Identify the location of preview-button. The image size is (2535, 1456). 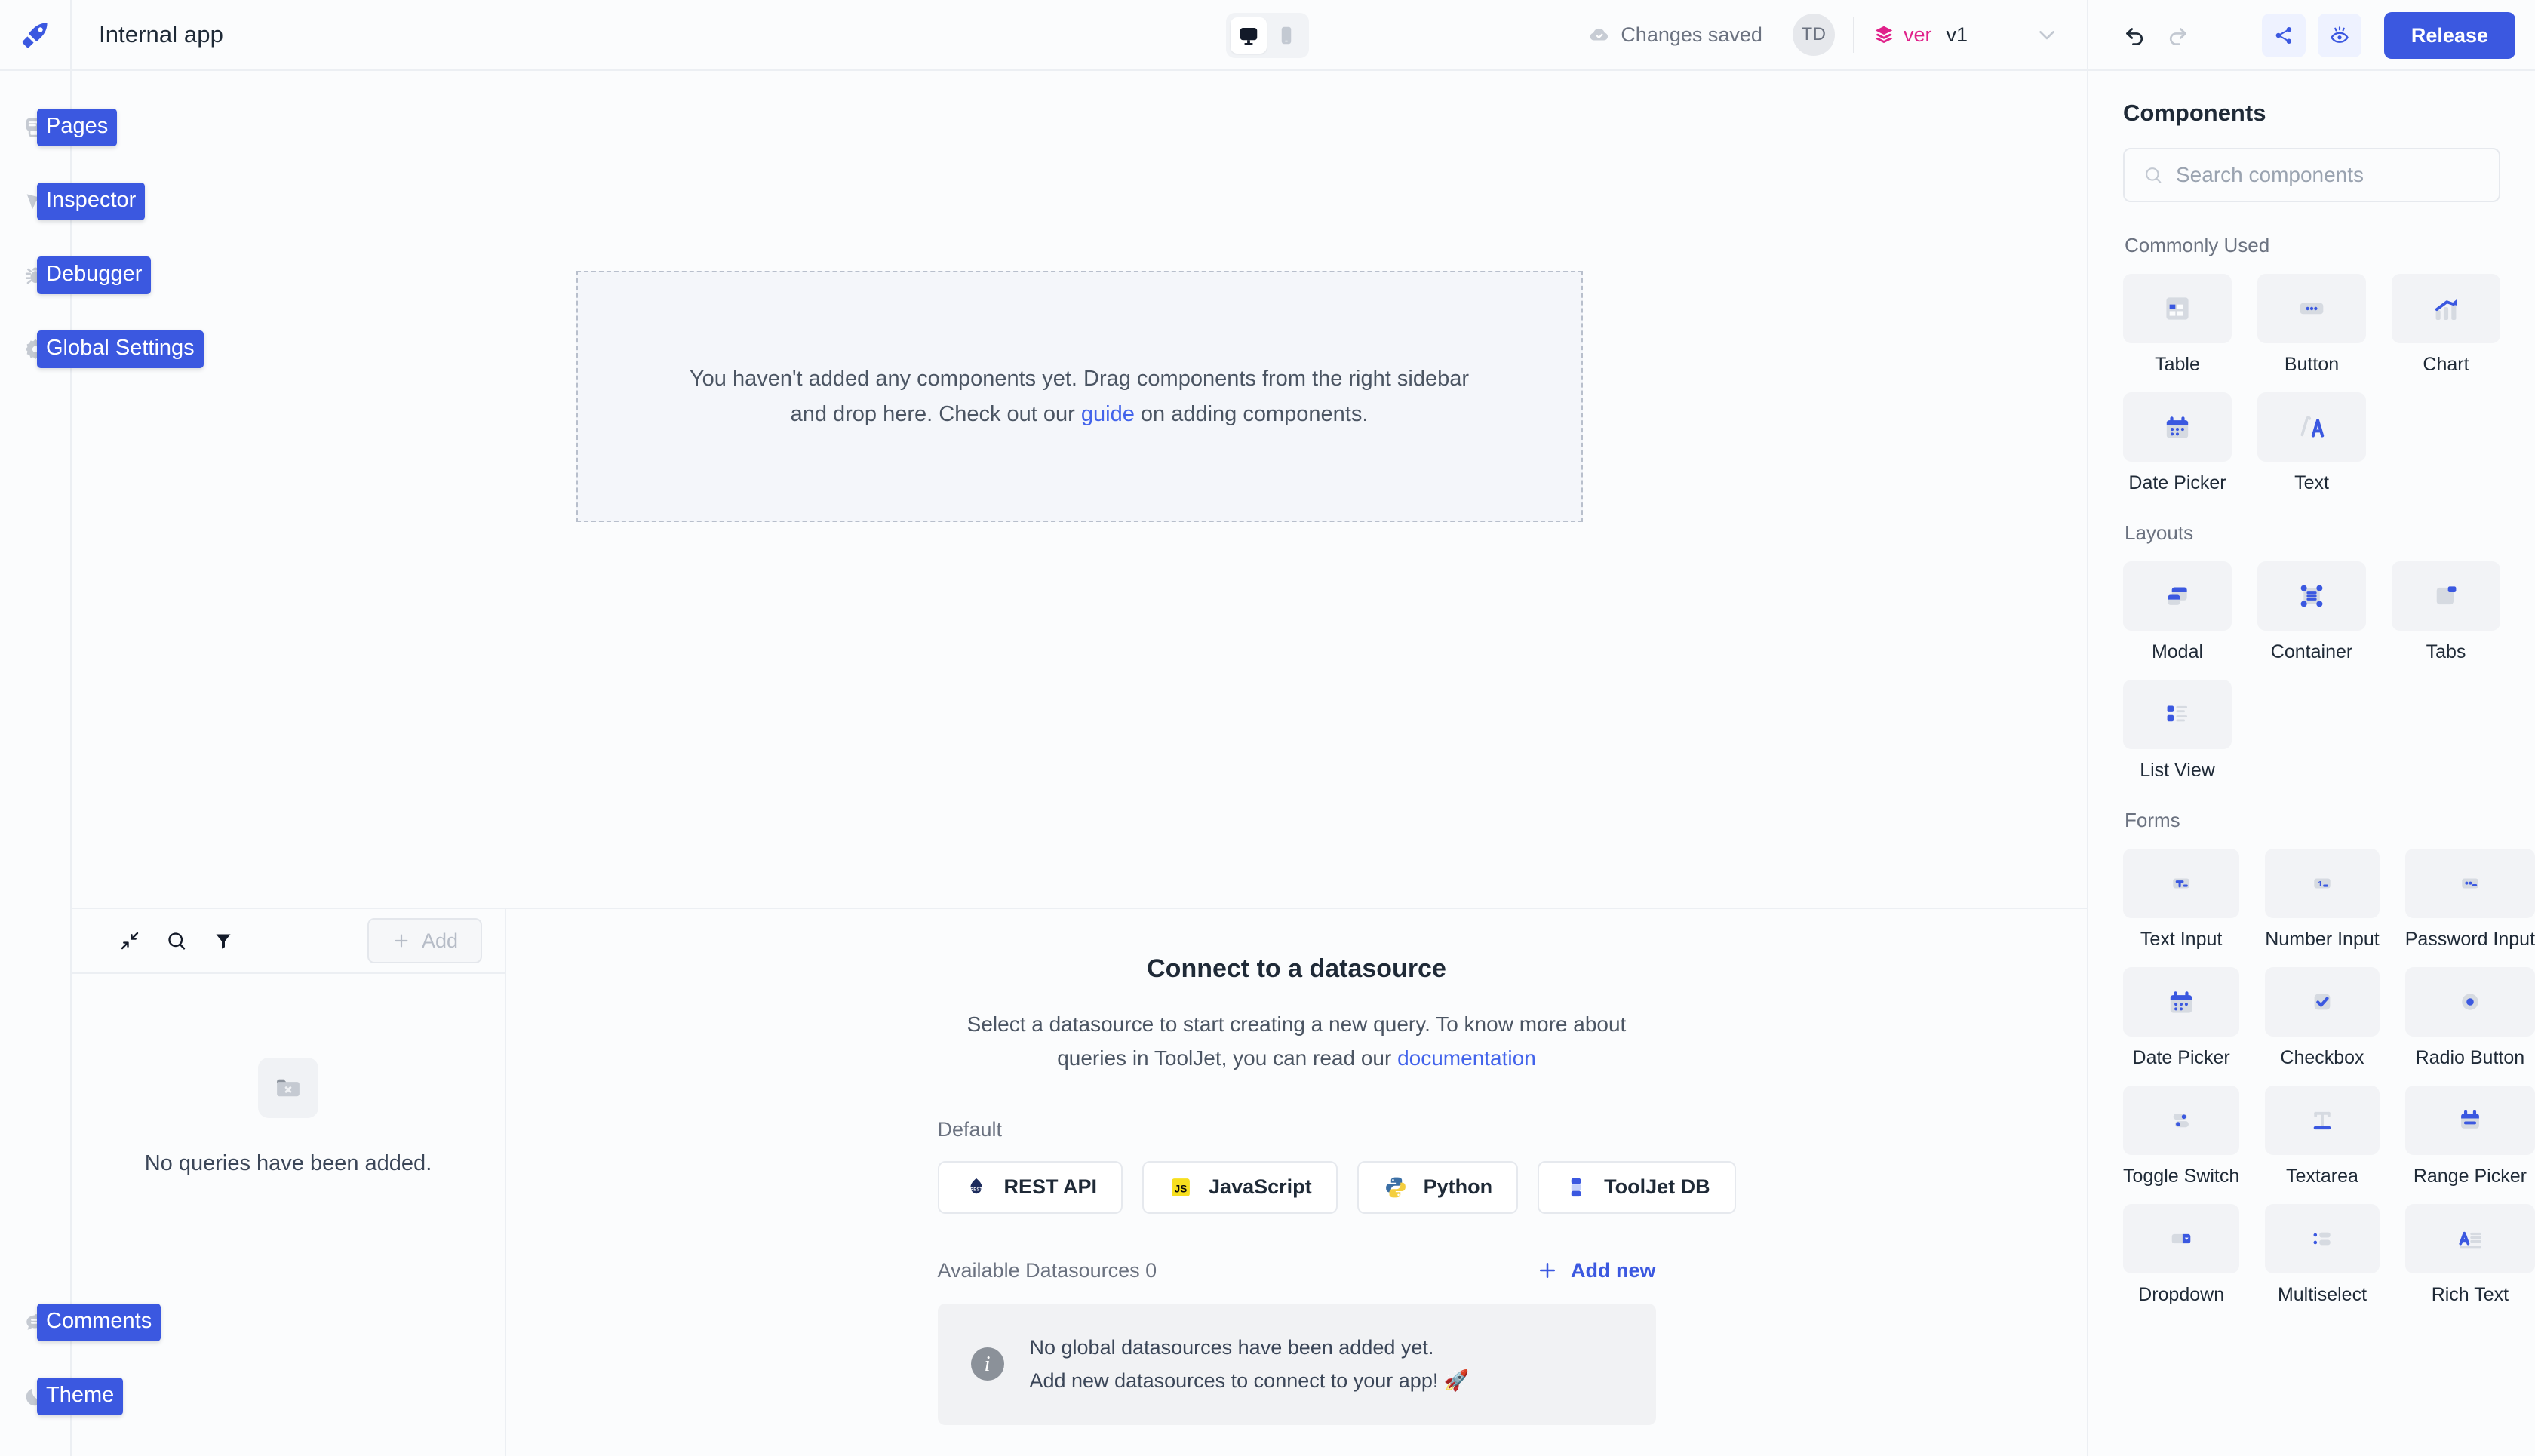
(2339, 35).